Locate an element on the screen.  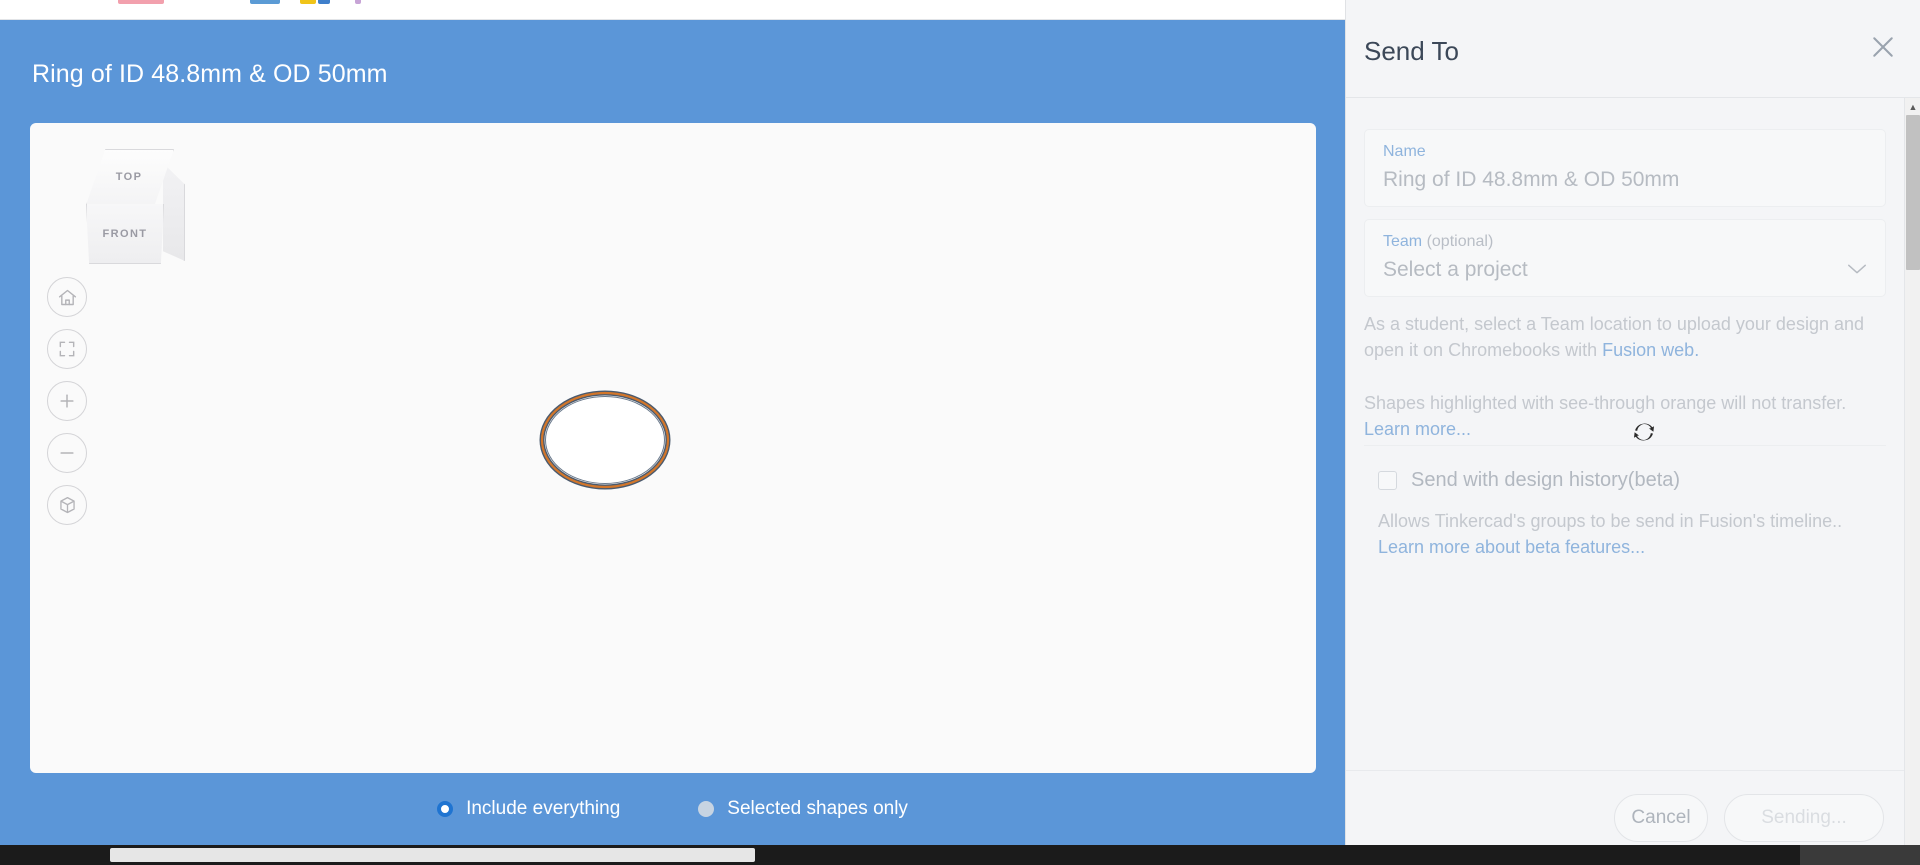
radio-selected-shapes-only-label: Selected shapes only is located at coordinates (817, 808).